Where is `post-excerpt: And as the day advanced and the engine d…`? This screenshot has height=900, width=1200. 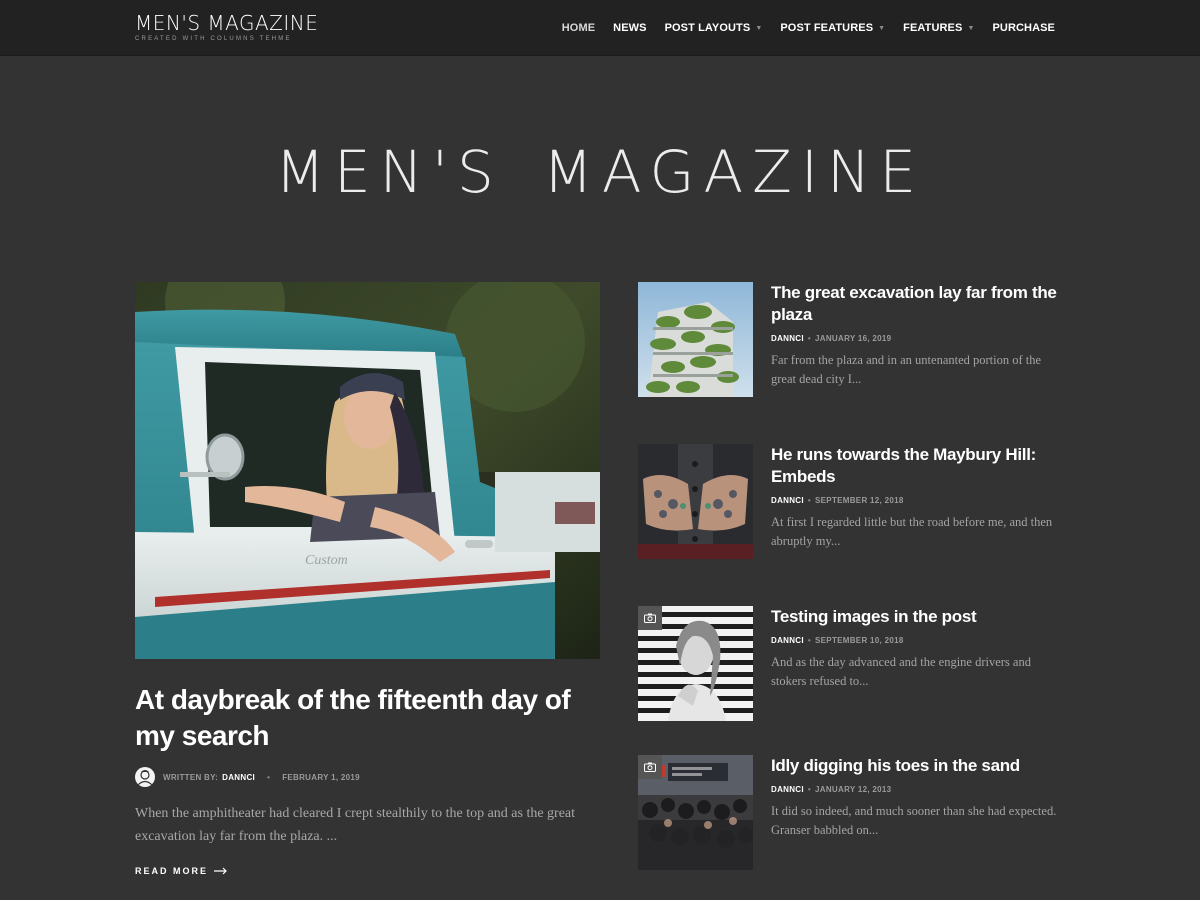
post-excerpt: And as the day advanced and the engine d… is located at coordinates (901, 671).